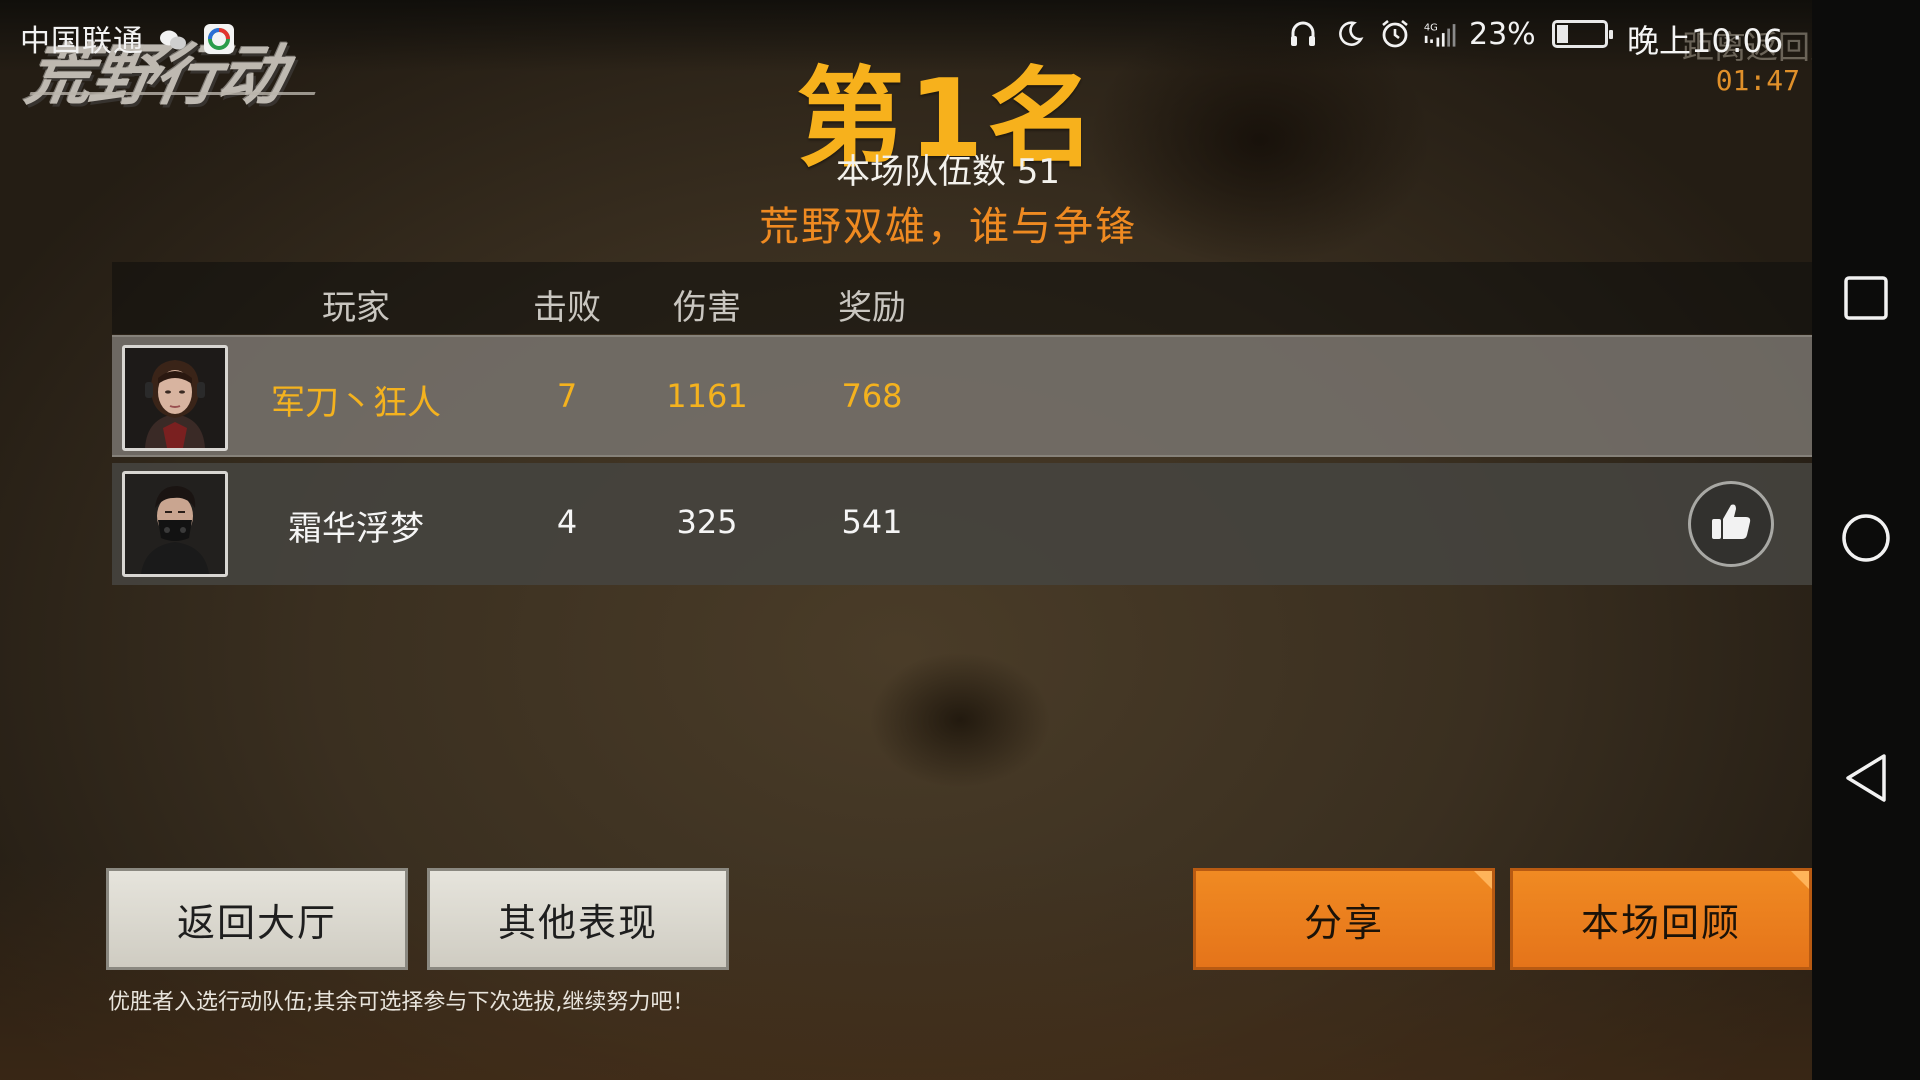 The width and height of the screenshot is (1920, 1080). Describe the element at coordinates (872, 522) in the screenshot. I see `player-reward: 541` at that location.